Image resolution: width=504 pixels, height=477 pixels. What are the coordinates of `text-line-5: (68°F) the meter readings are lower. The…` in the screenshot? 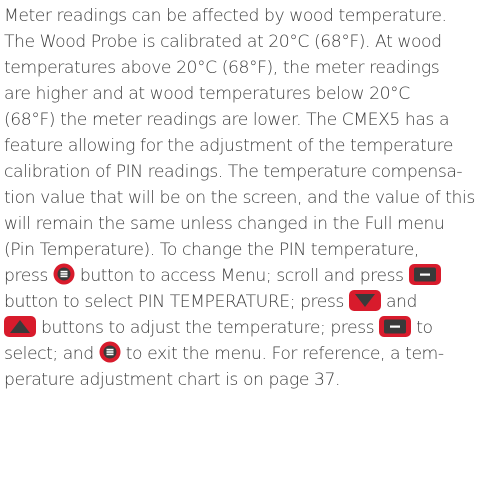 It's located at (227, 120).